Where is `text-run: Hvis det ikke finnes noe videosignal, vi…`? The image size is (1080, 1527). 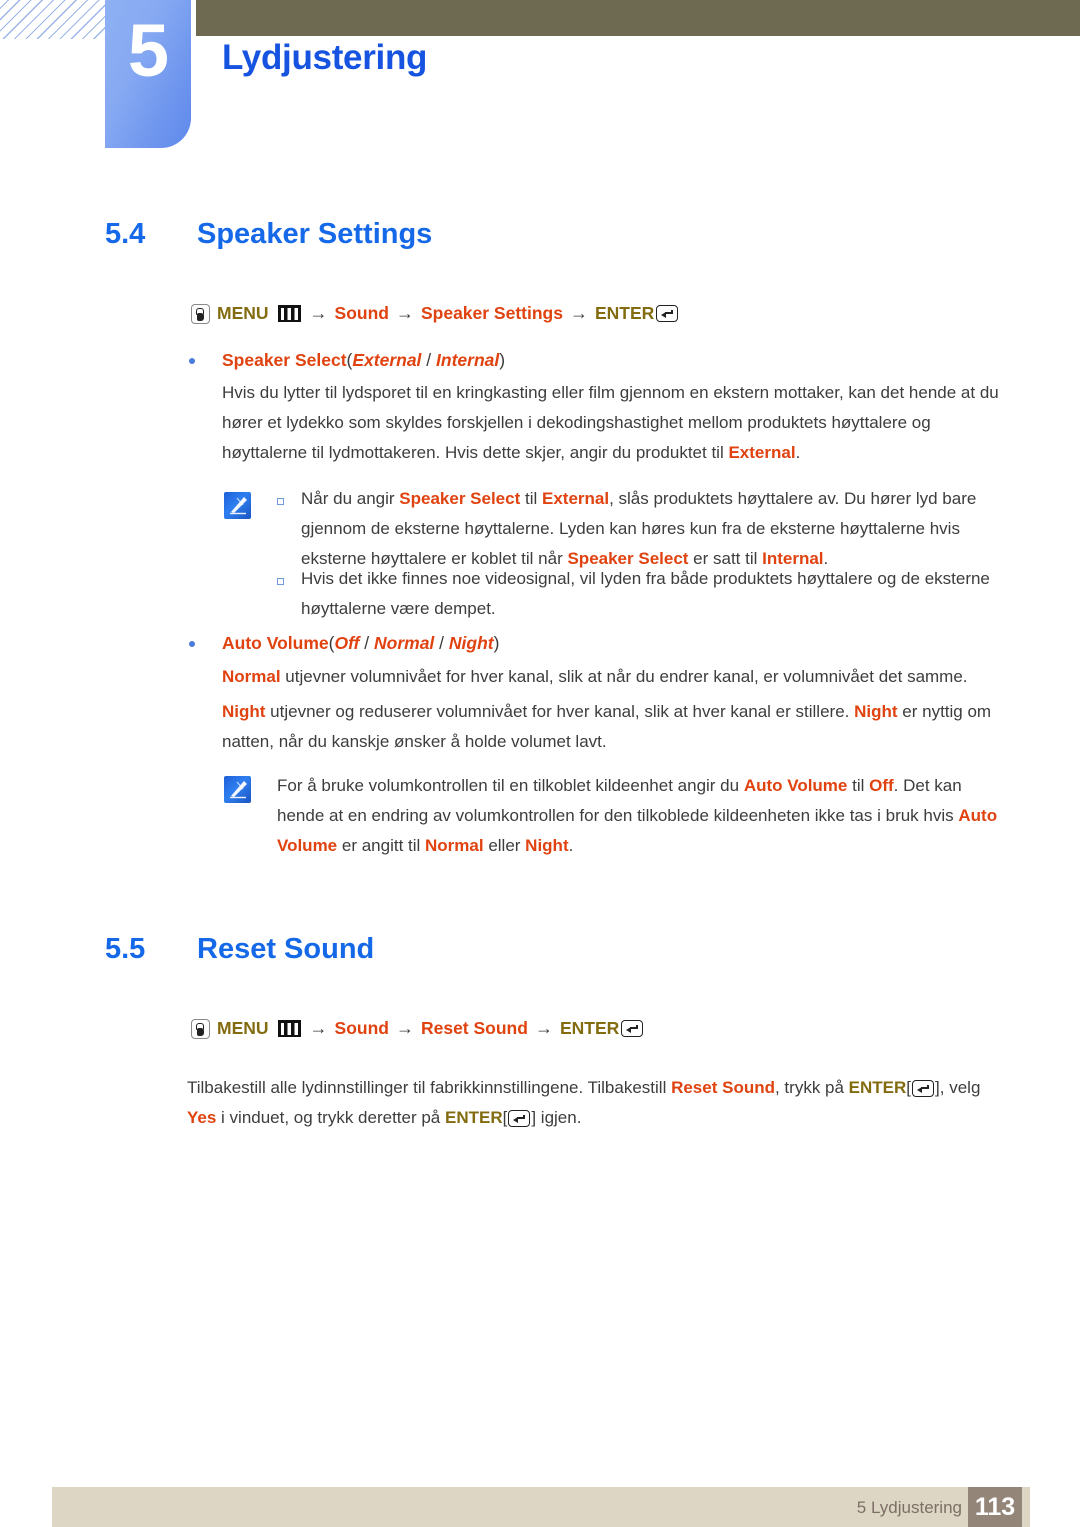 text-run: Hvis det ikke finnes noe videosignal, vi… is located at coordinates (645, 593).